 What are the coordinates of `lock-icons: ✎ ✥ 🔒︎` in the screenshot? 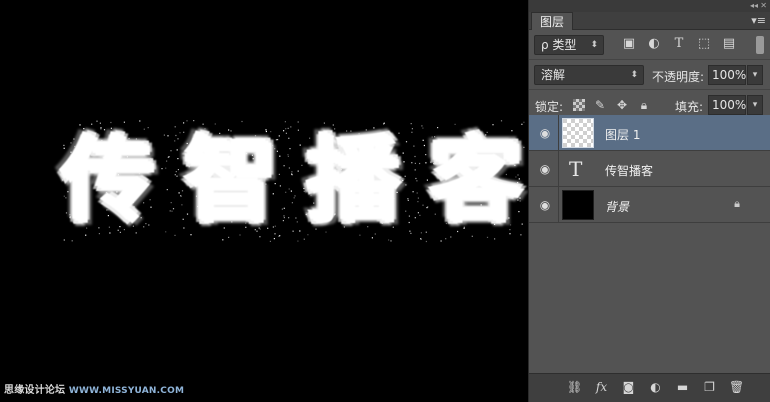 It's located at (612, 105).